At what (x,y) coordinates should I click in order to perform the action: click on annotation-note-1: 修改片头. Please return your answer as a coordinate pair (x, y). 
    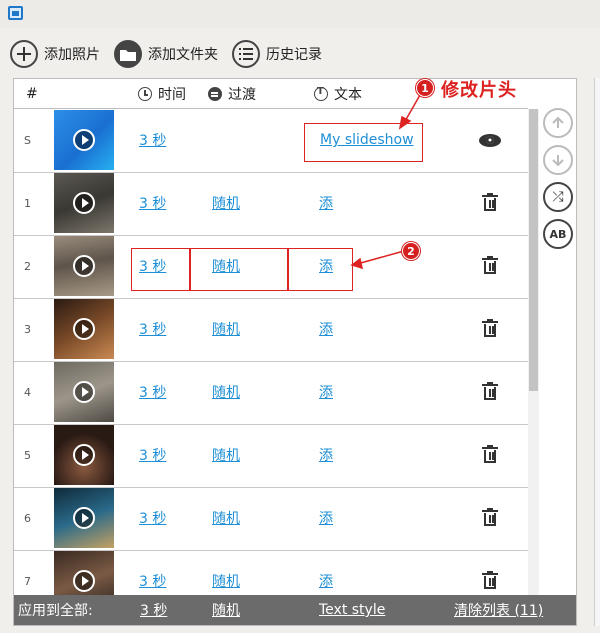
    Looking at the image, I should click on (479, 90).